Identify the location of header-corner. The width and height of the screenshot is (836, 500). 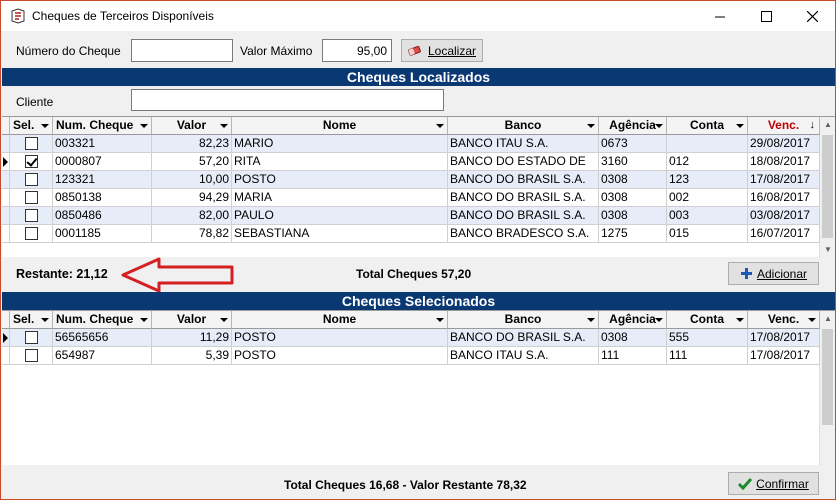
(6, 126).